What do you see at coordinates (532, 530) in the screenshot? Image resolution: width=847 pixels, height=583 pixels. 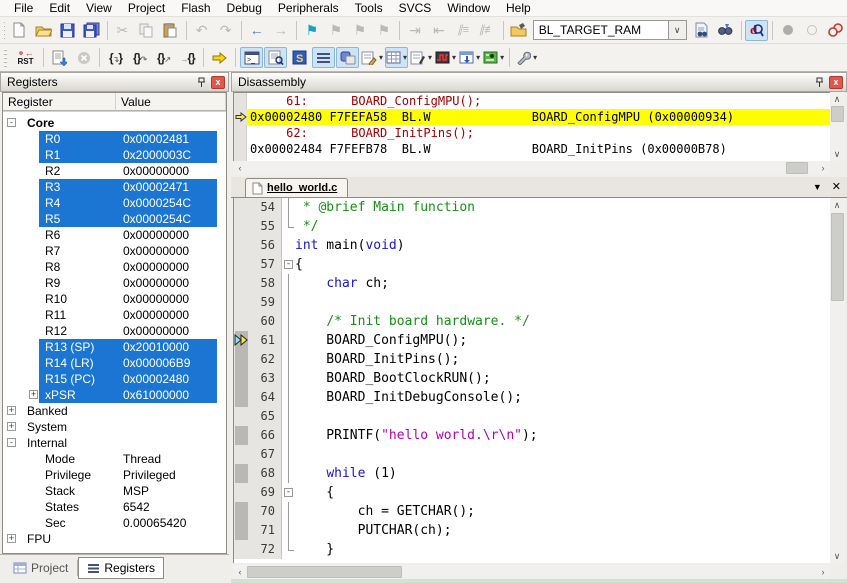 I see `code-line: 71 PUTCHAR(ch);` at bounding box center [532, 530].